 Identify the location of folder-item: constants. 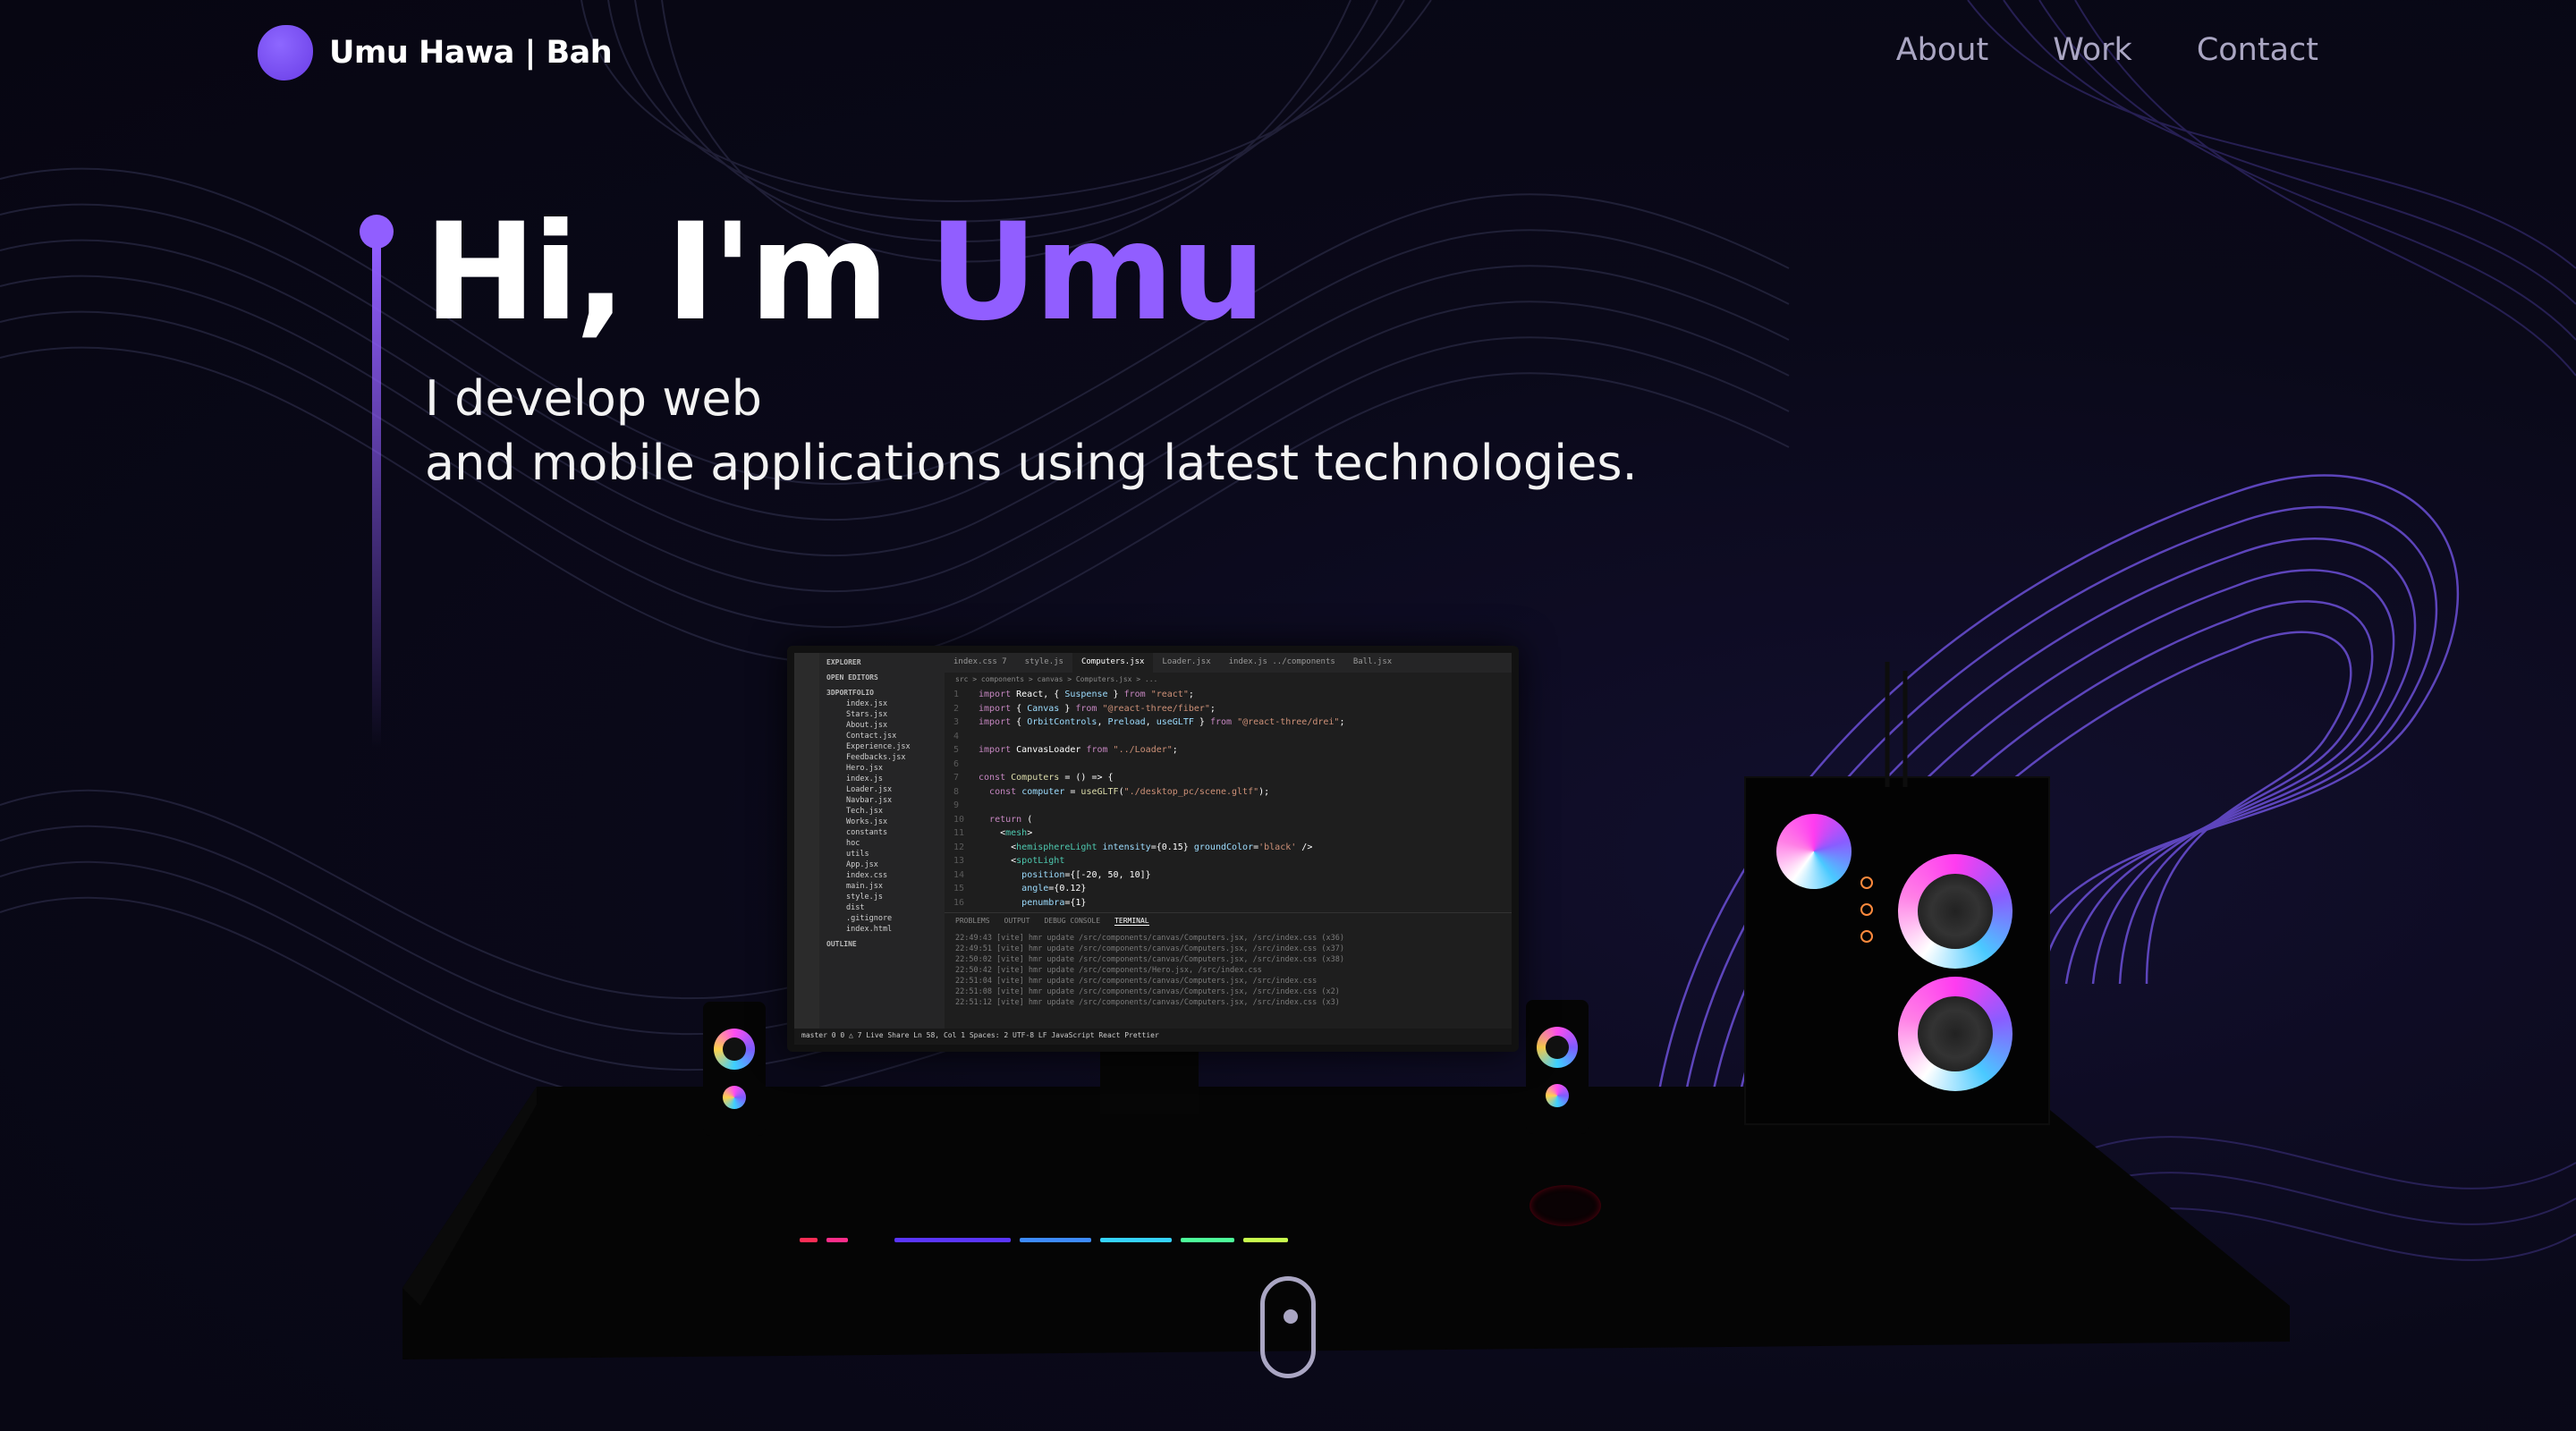
(867, 833).